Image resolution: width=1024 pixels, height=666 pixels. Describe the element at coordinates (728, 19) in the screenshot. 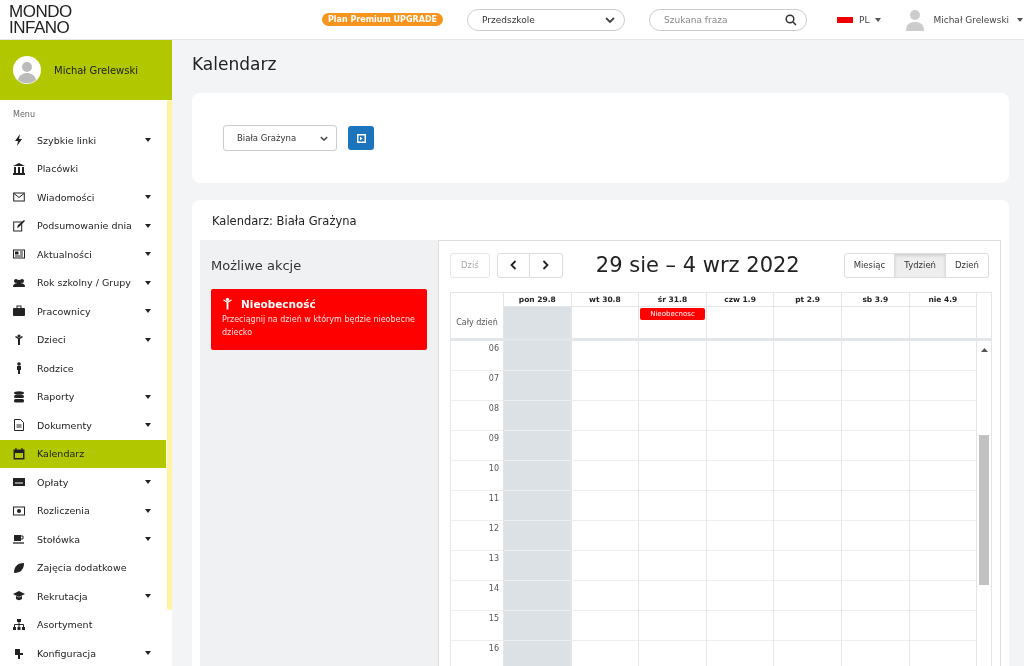

I see `search-field: Szukana fraza` at that location.